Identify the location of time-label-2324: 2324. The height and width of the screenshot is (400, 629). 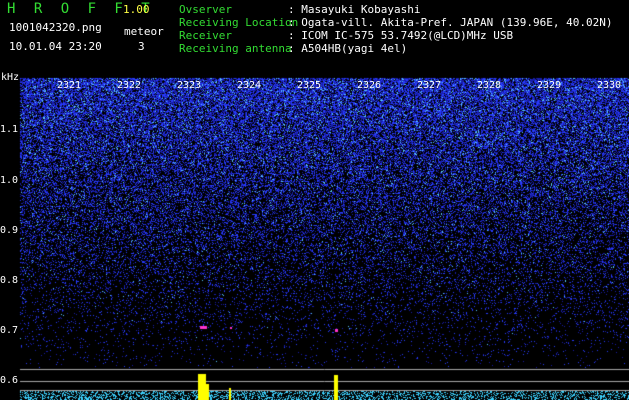
(249, 85).